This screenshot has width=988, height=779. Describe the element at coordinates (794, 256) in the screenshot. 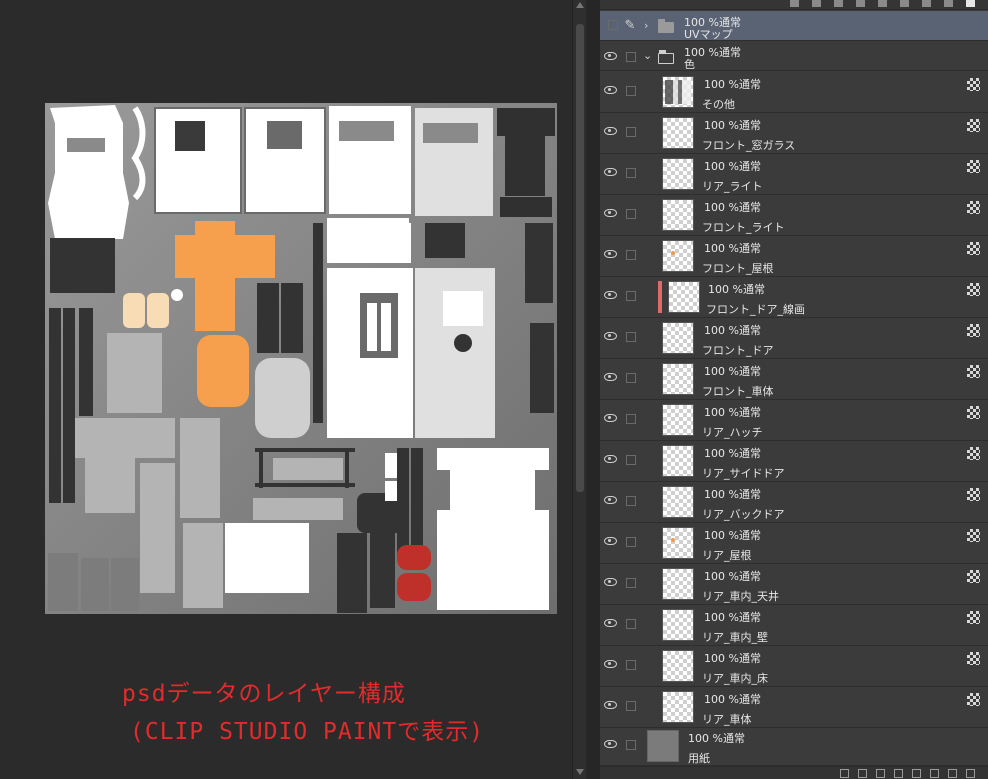

I see `layer-row: 100 %通常 フロント_屋根` at that location.